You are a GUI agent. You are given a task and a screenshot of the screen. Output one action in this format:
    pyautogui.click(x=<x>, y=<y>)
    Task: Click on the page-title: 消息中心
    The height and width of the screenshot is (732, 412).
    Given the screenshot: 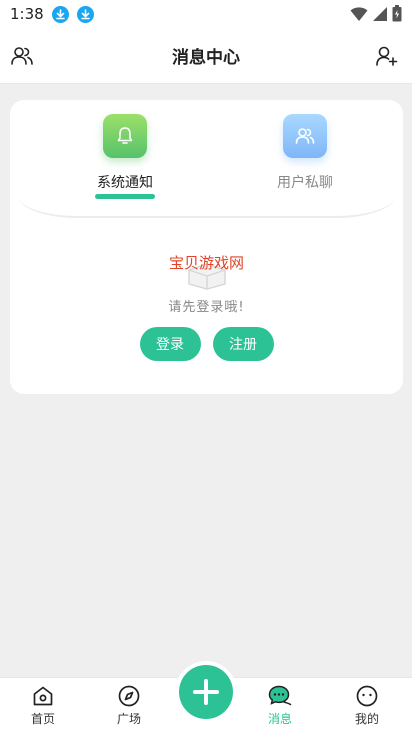 What is the action you would take?
    pyautogui.click(x=206, y=58)
    